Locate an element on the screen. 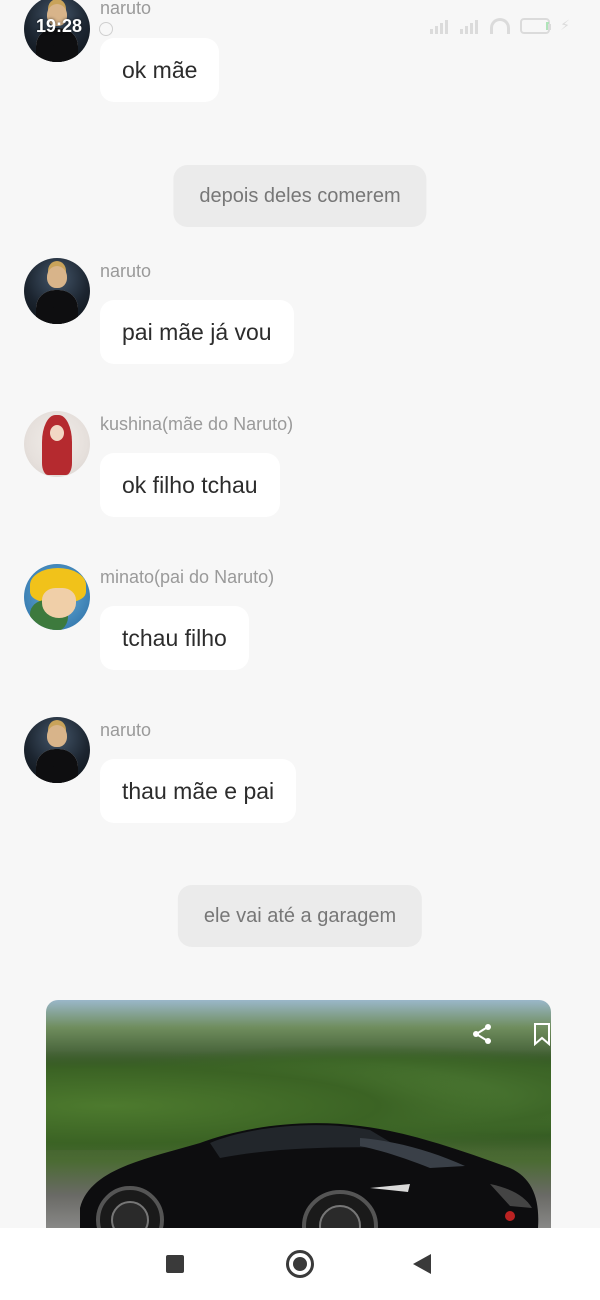  clock-icon is located at coordinates (106, 29).